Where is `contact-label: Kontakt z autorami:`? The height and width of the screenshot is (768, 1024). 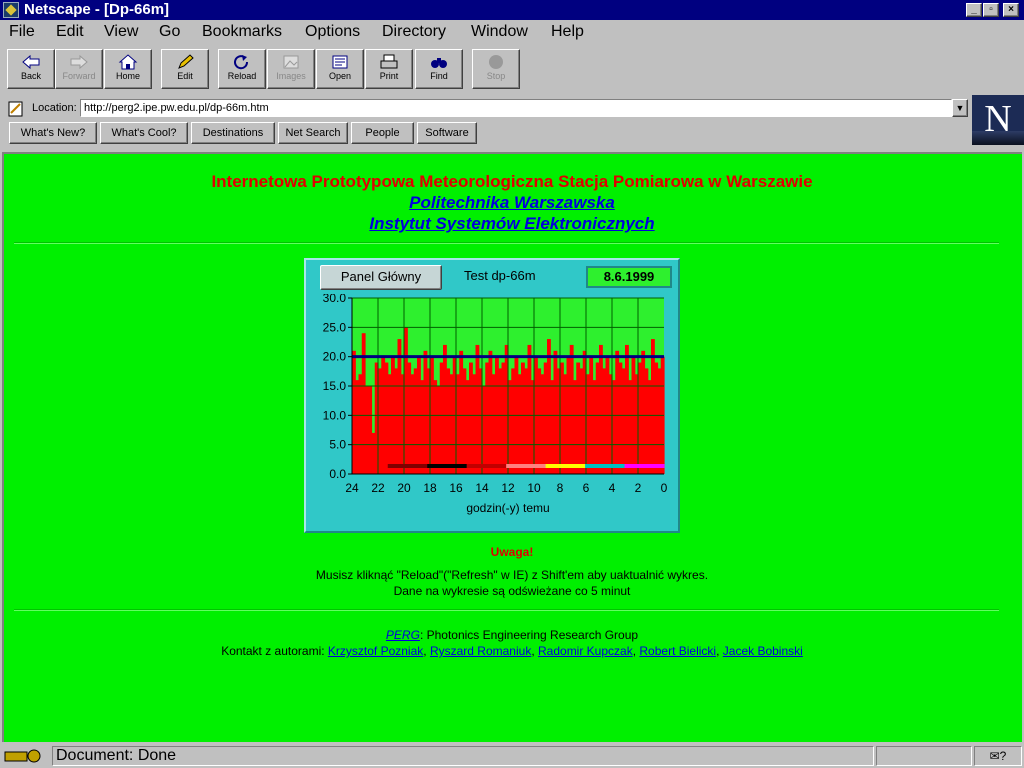 contact-label: Kontakt z autorami: is located at coordinates (274, 651).